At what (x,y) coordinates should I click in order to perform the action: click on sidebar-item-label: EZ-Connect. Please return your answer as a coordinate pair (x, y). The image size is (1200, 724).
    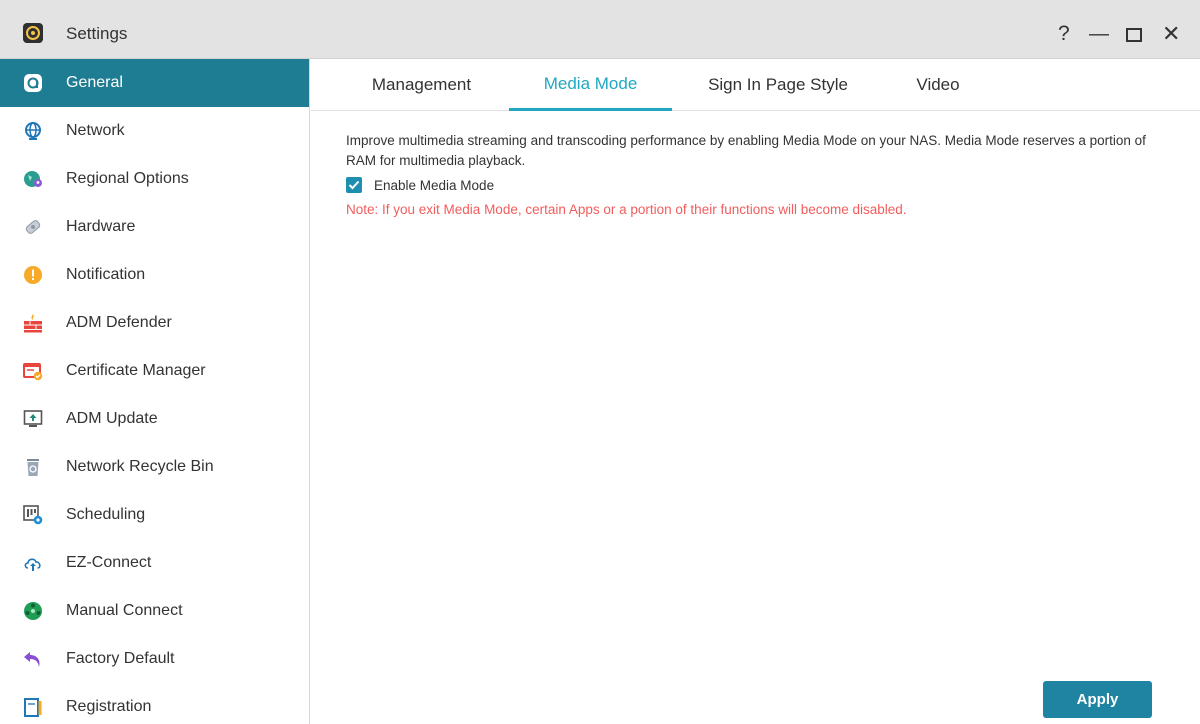
    Looking at the image, I should click on (109, 562).